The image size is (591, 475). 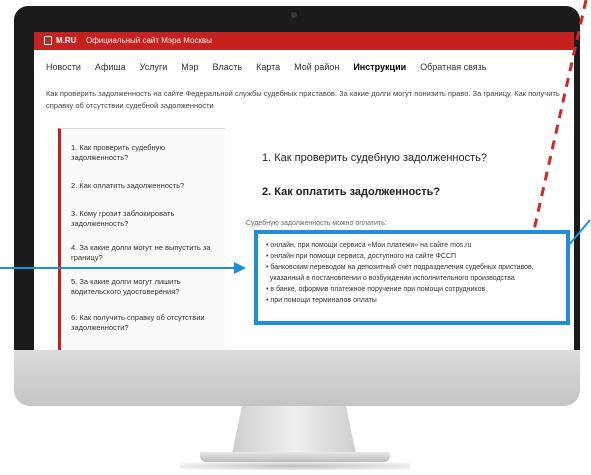 I want to click on monitor-stand, so click(x=294, y=430).